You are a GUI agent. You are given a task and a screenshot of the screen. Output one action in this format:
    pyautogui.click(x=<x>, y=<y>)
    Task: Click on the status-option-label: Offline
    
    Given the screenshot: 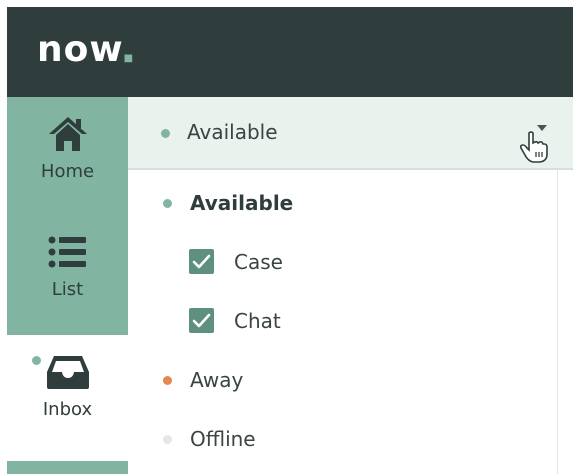 What is the action you would take?
    pyautogui.click(x=223, y=439)
    